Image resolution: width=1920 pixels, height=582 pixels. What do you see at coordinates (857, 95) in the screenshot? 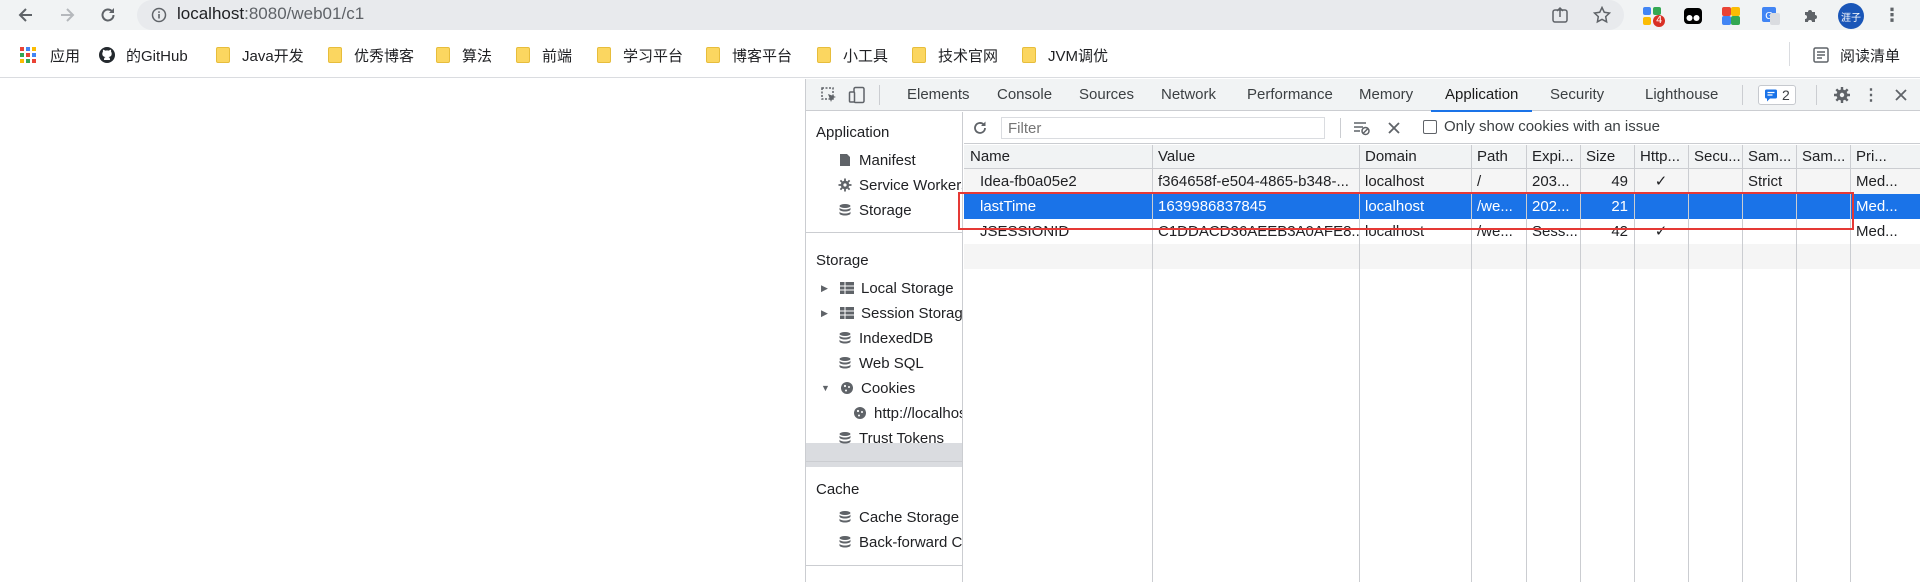
I see `device-toolbar-icon` at bounding box center [857, 95].